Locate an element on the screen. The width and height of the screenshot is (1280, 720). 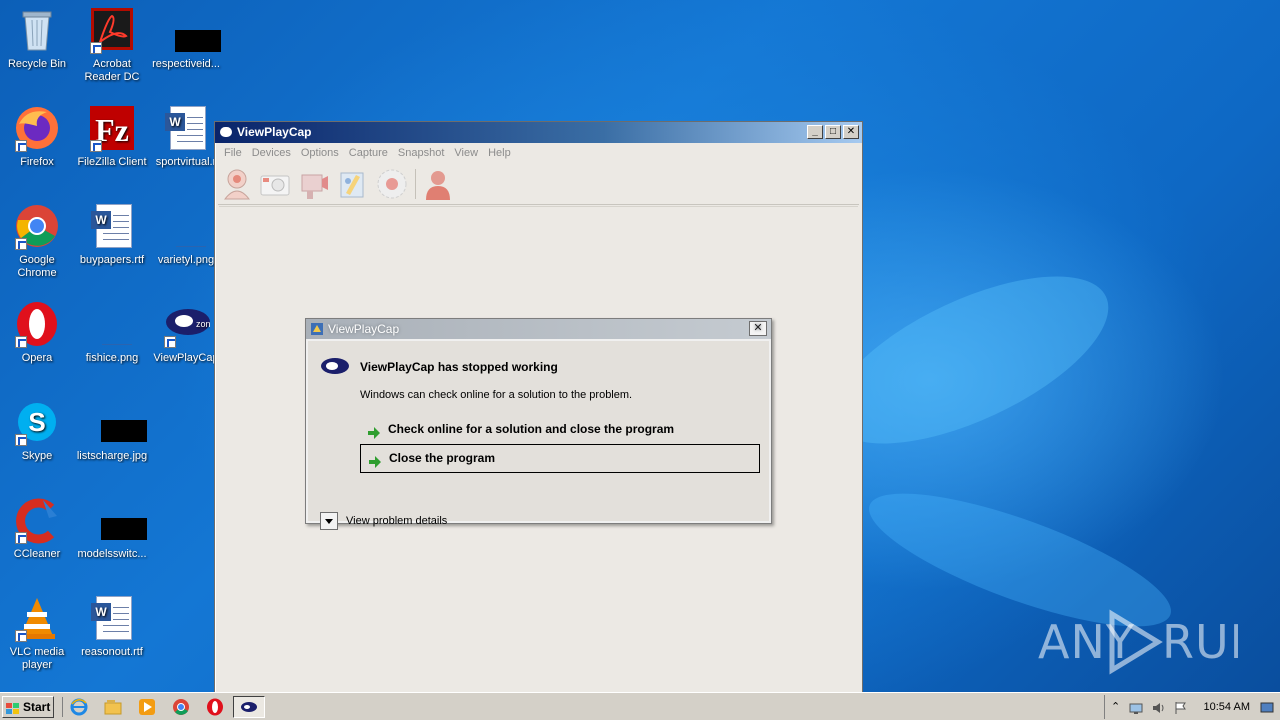
tray-expand-button: ⌃ is located at coordinates (1118, 708).